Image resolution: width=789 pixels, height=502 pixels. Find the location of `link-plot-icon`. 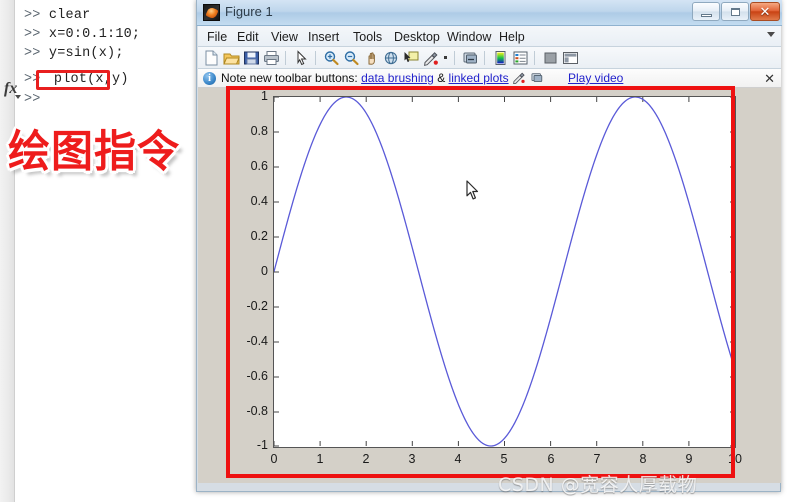

link-plot-icon is located at coordinates (470, 58).